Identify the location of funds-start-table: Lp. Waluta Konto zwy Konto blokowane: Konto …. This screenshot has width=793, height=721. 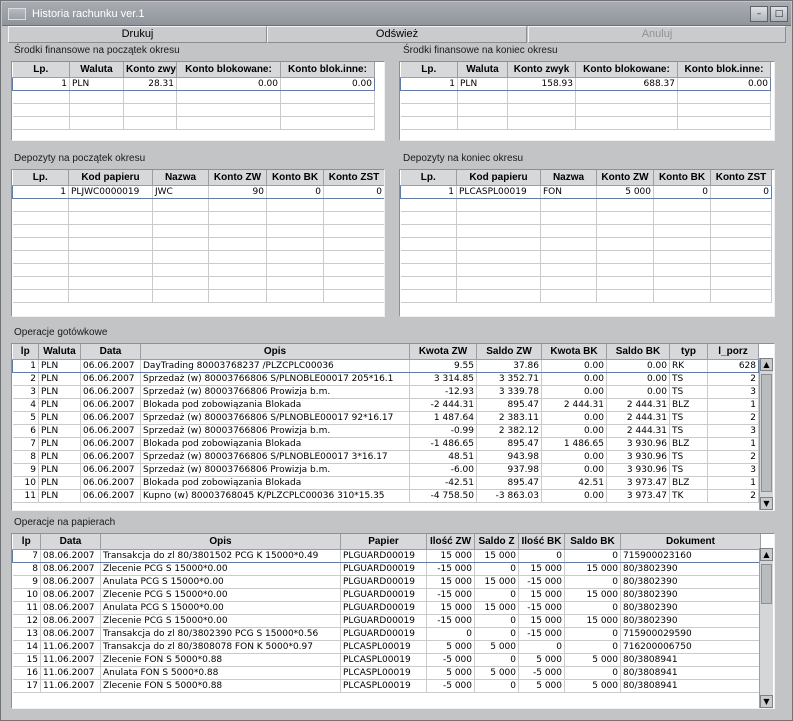
(198, 101).